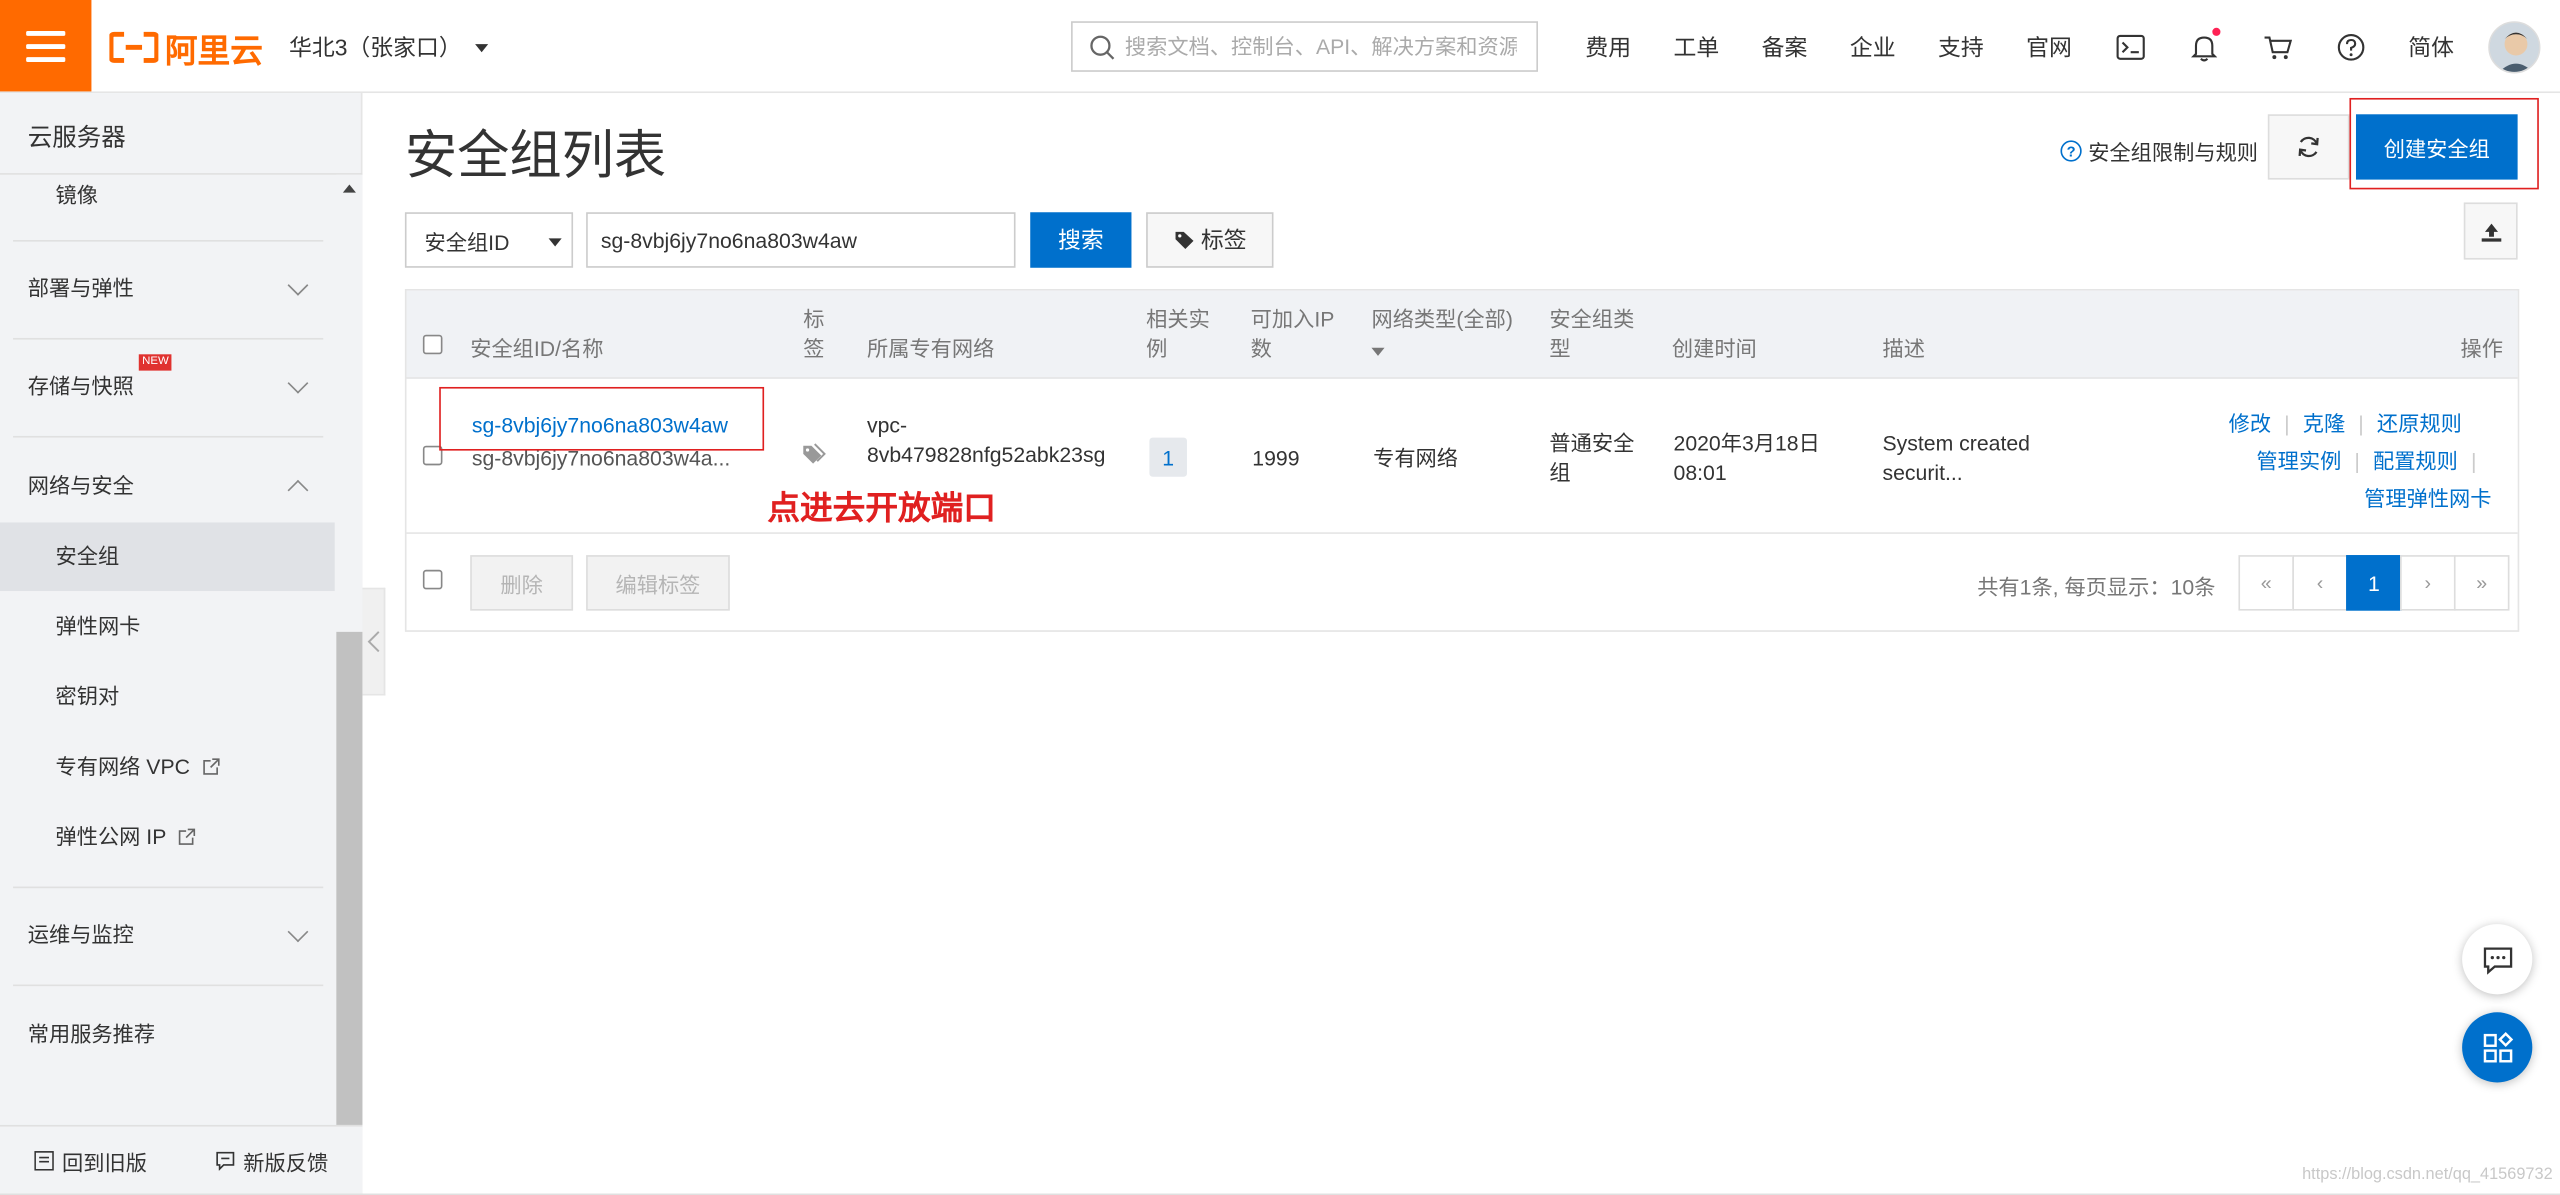 The image size is (2560, 1195). Describe the element at coordinates (2320, 583) in the screenshot. I see `prev-page-button: ‹` at that location.